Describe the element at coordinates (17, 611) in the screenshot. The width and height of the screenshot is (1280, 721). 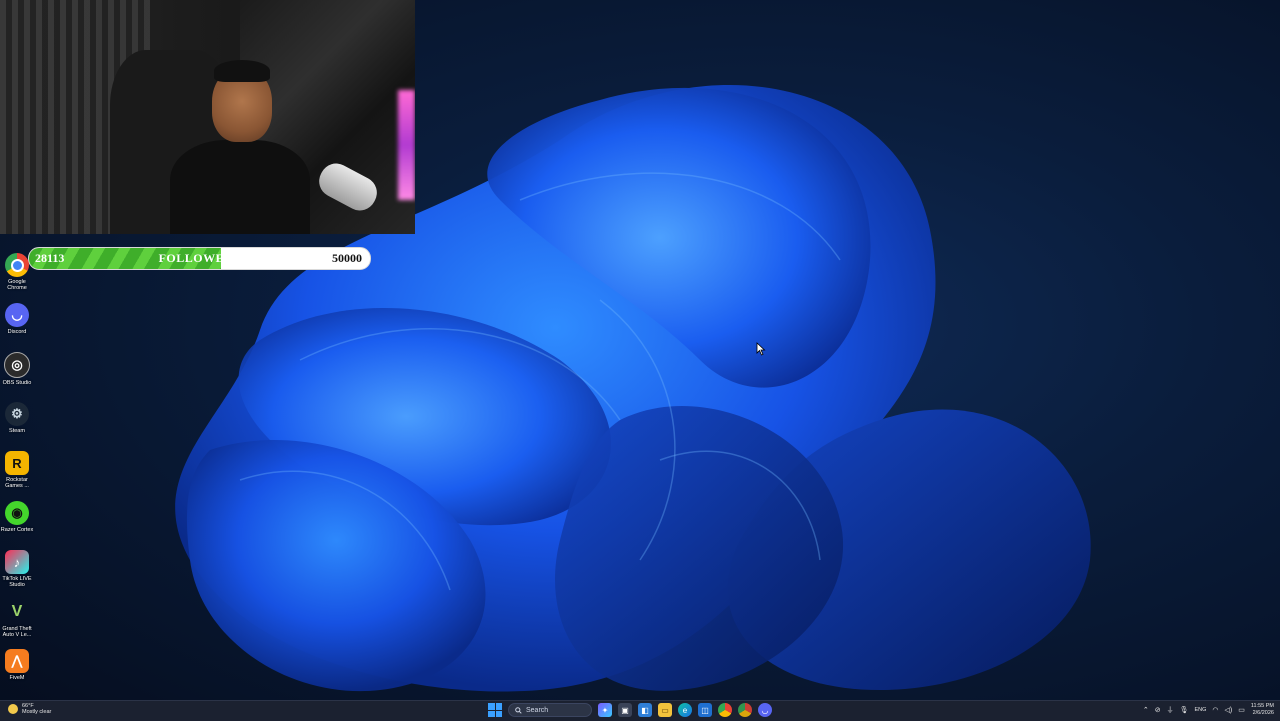
I see `gta-icon: V` at that location.